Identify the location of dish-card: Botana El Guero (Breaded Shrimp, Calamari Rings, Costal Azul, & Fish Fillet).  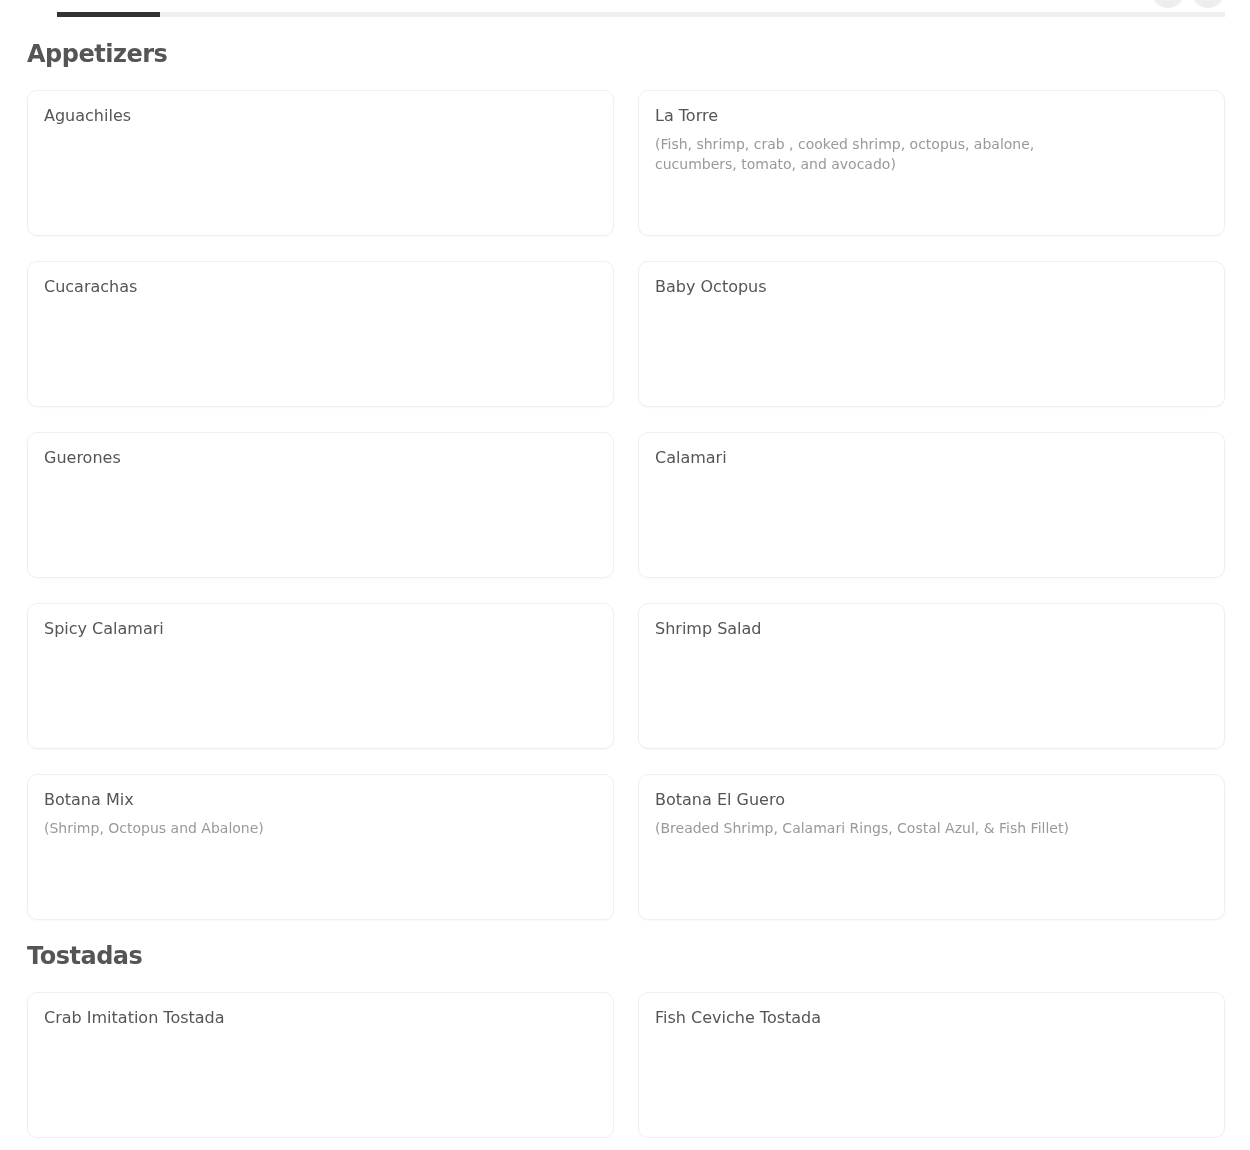
(931, 847).